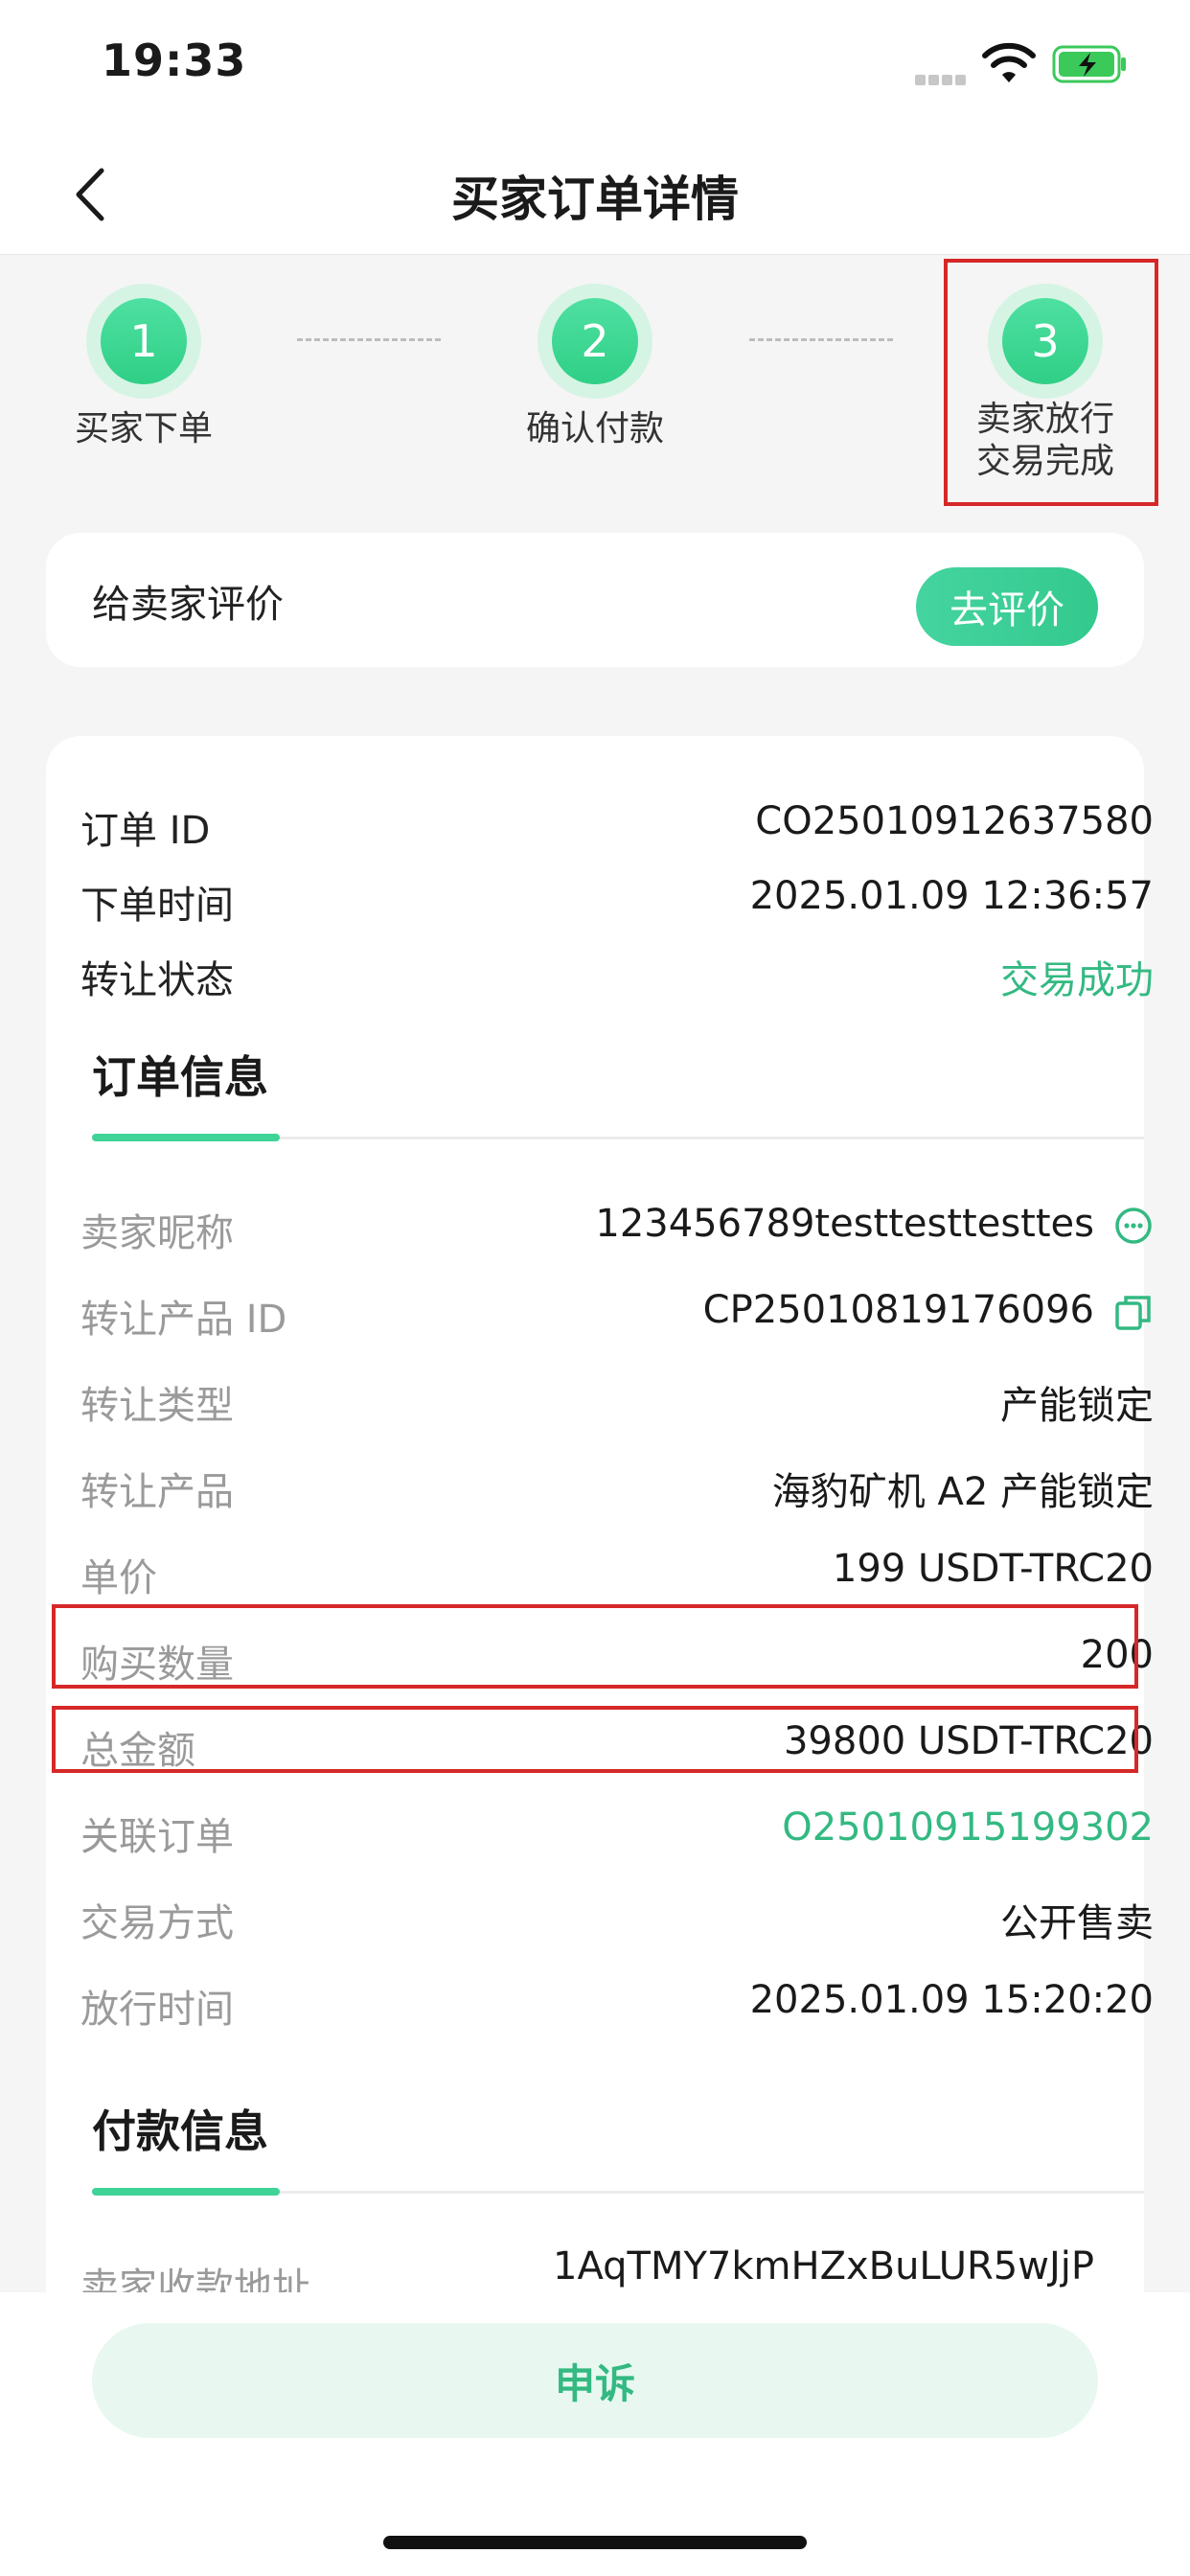 The width and height of the screenshot is (1190, 2576). Describe the element at coordinates (595, 2542) in the screenshot. I see `home-indicator` at that location.